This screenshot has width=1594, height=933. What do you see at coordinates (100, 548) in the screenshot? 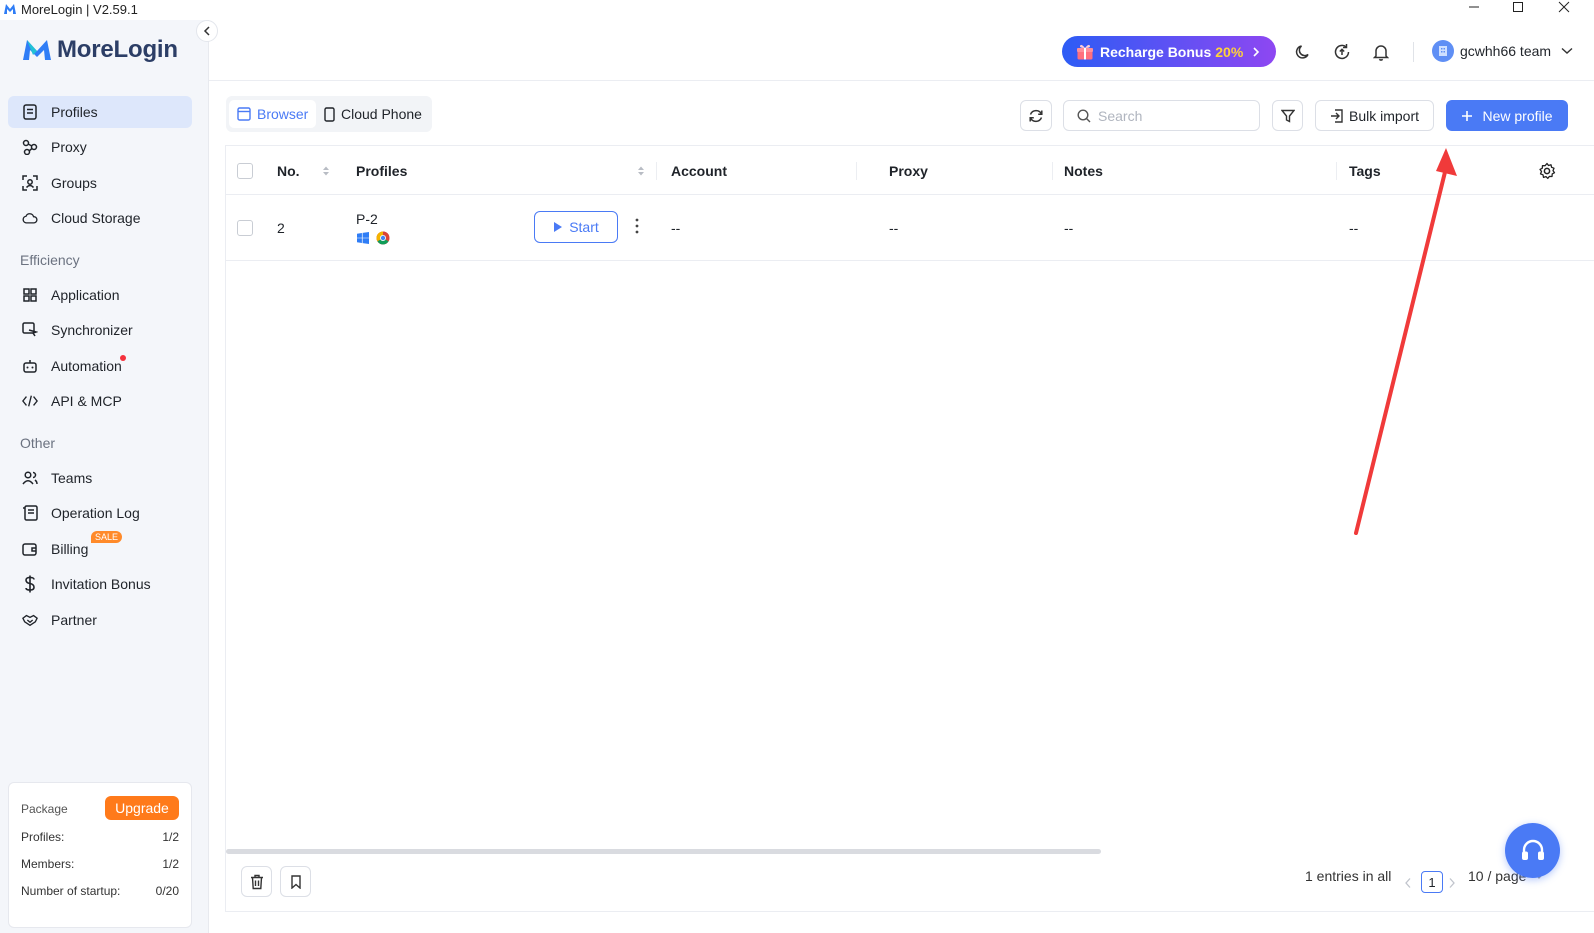
I see `sidebar-item-billing: Billing SALE` at bounding box center [100, 548].